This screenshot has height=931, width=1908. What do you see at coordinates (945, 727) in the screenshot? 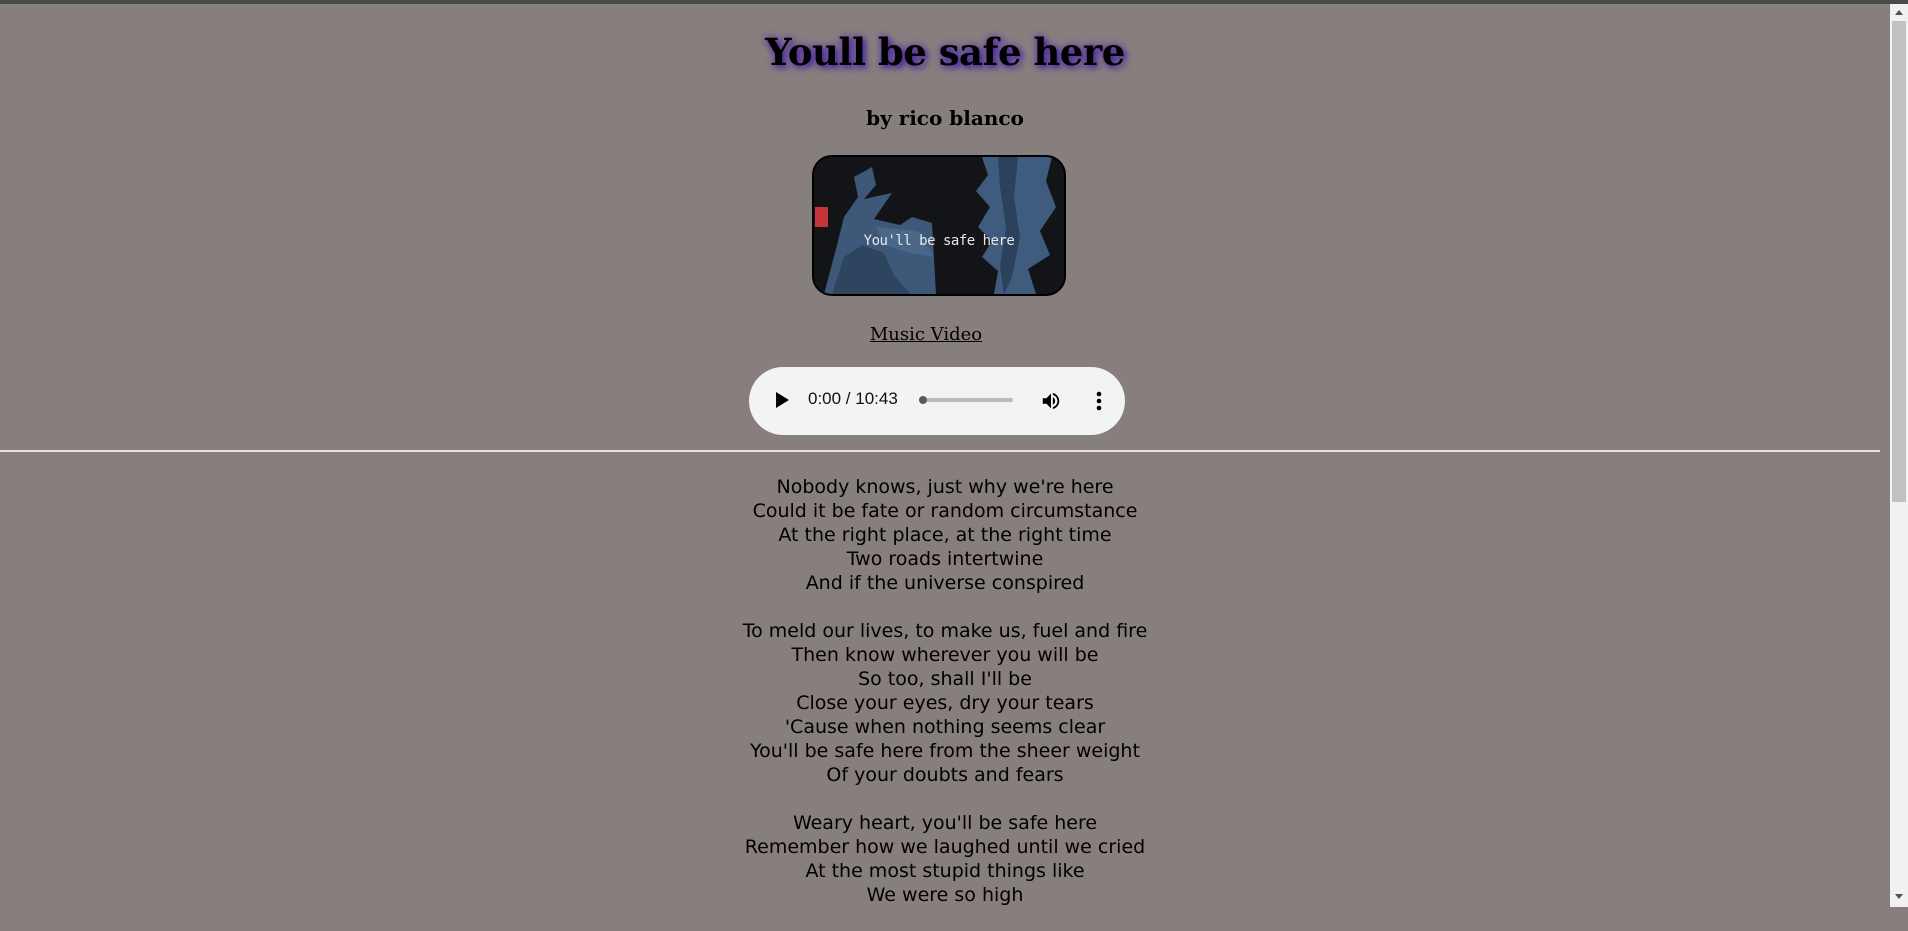
I see `lyric-line: 'Cause when nothing seems clear` at bounding box center [945, 727].